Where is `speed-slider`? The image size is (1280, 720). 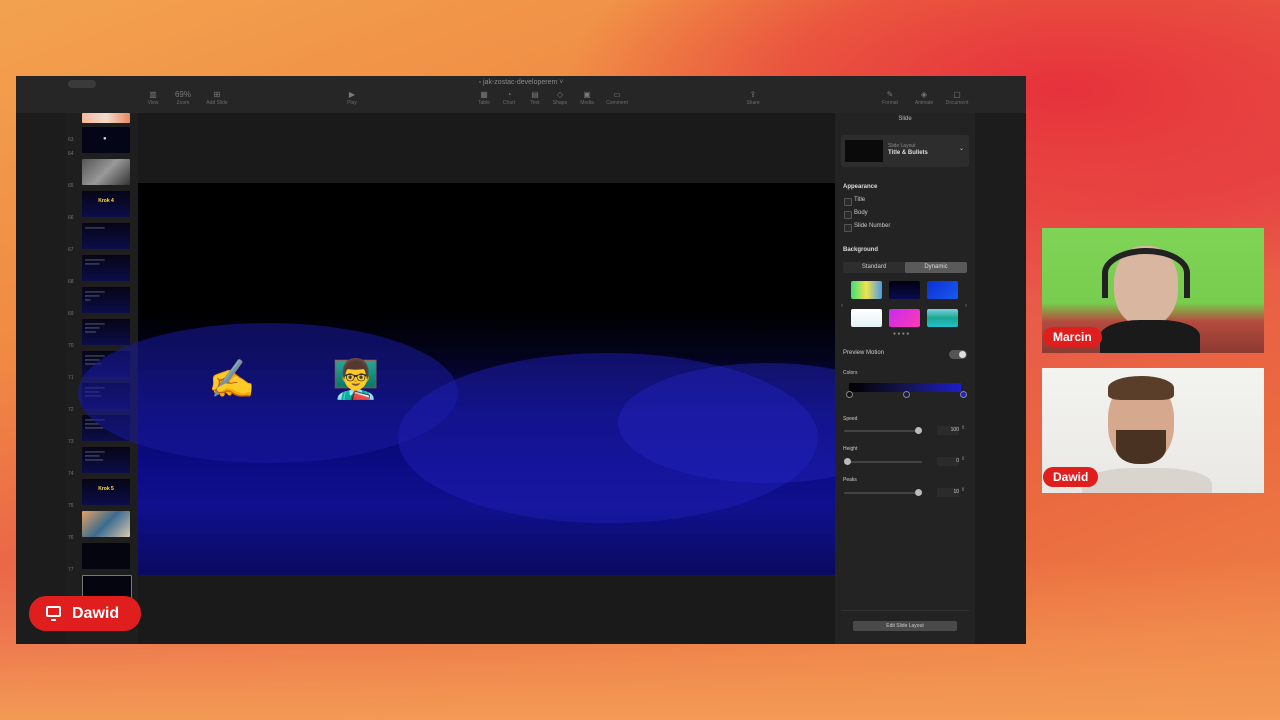
speed-slider is located at coordinates (883, 431).